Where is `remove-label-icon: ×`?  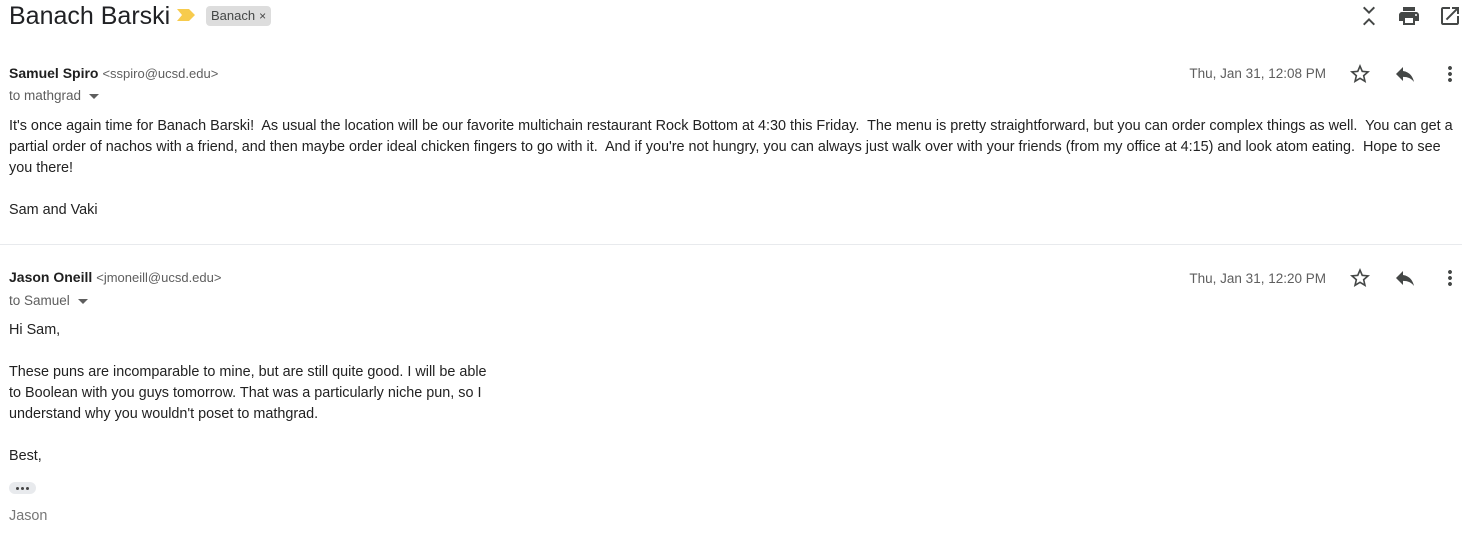 remove-label-icon: × is located at coordinates (262, 16).